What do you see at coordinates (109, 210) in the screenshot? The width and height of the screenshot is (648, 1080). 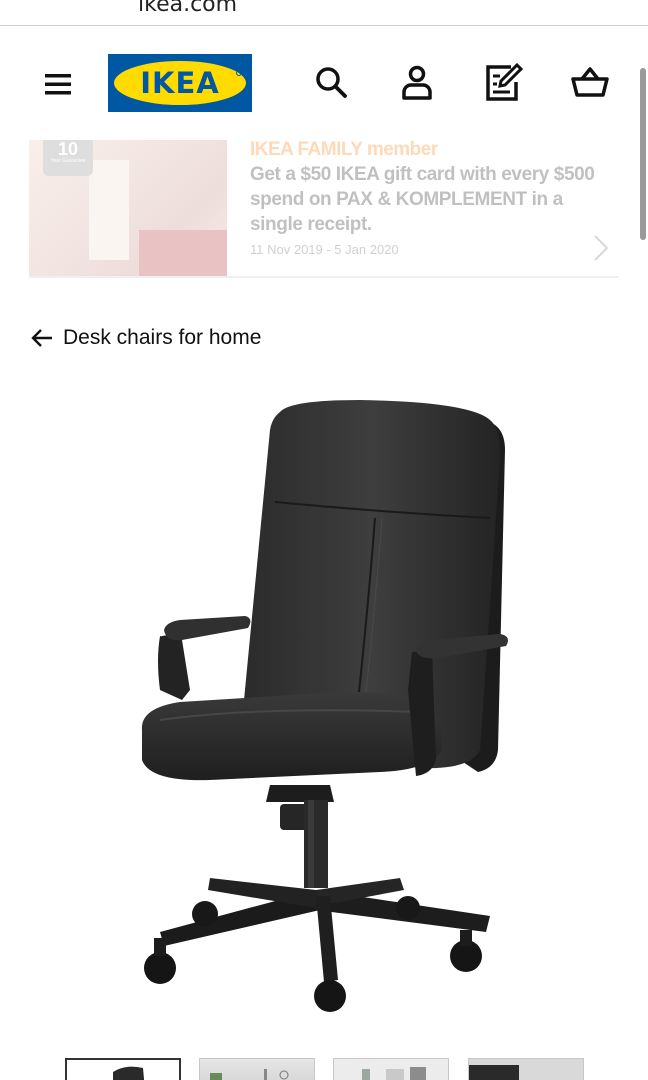 I see `promo-image-wardrobe` at bounding box center [109, 210].